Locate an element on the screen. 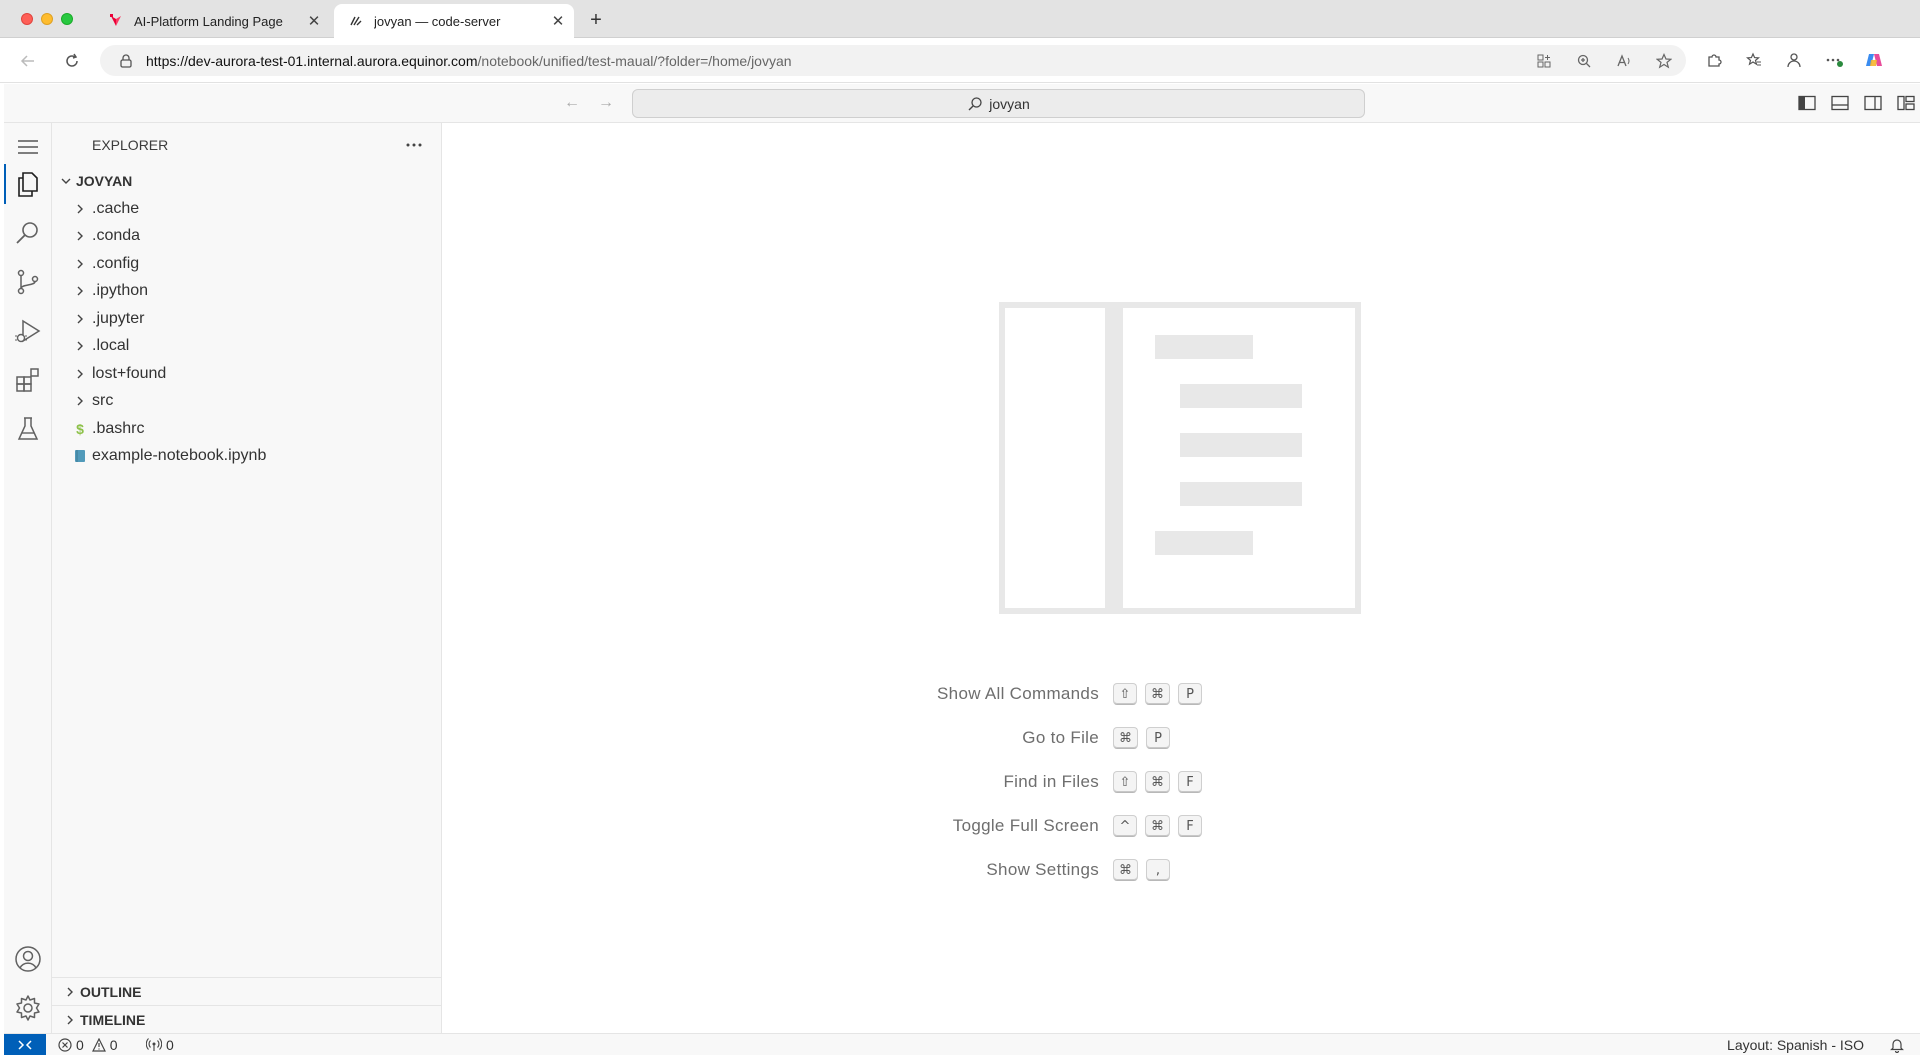 The height and width of the screenshot is (1055, 1920). ports-count: 0 is located at coordinates (170, 1045).